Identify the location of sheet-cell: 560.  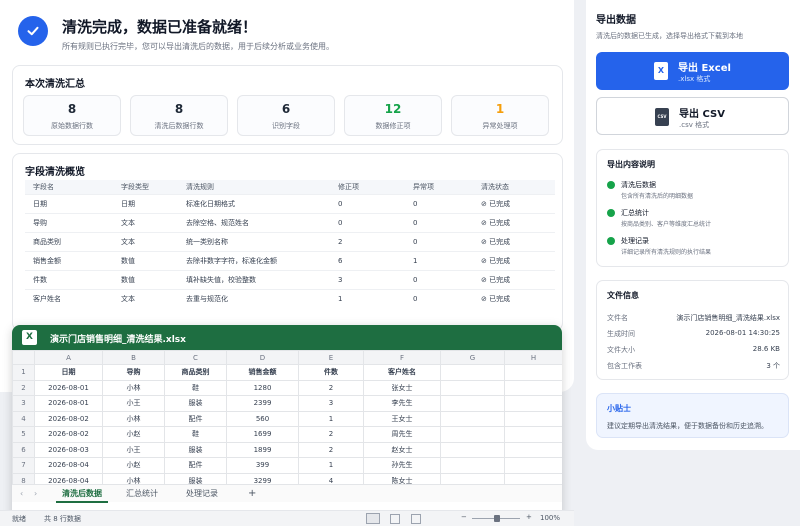
(262, 418).